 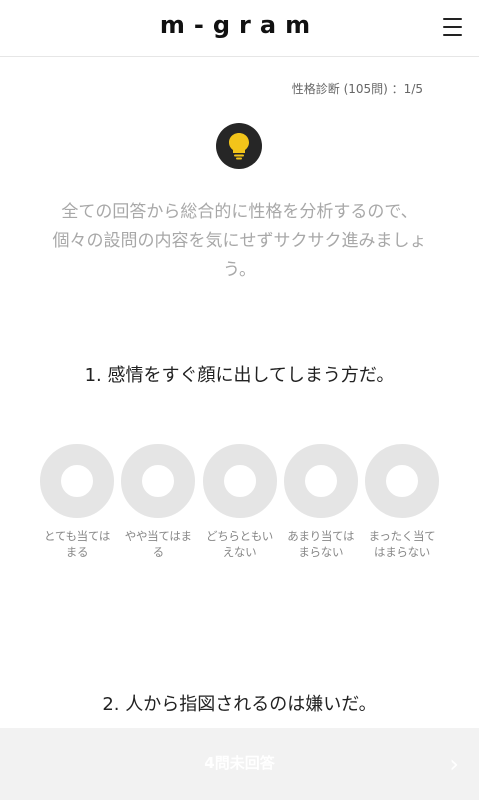 I want to click on logo: m-gram, so click(x=239, y=25).